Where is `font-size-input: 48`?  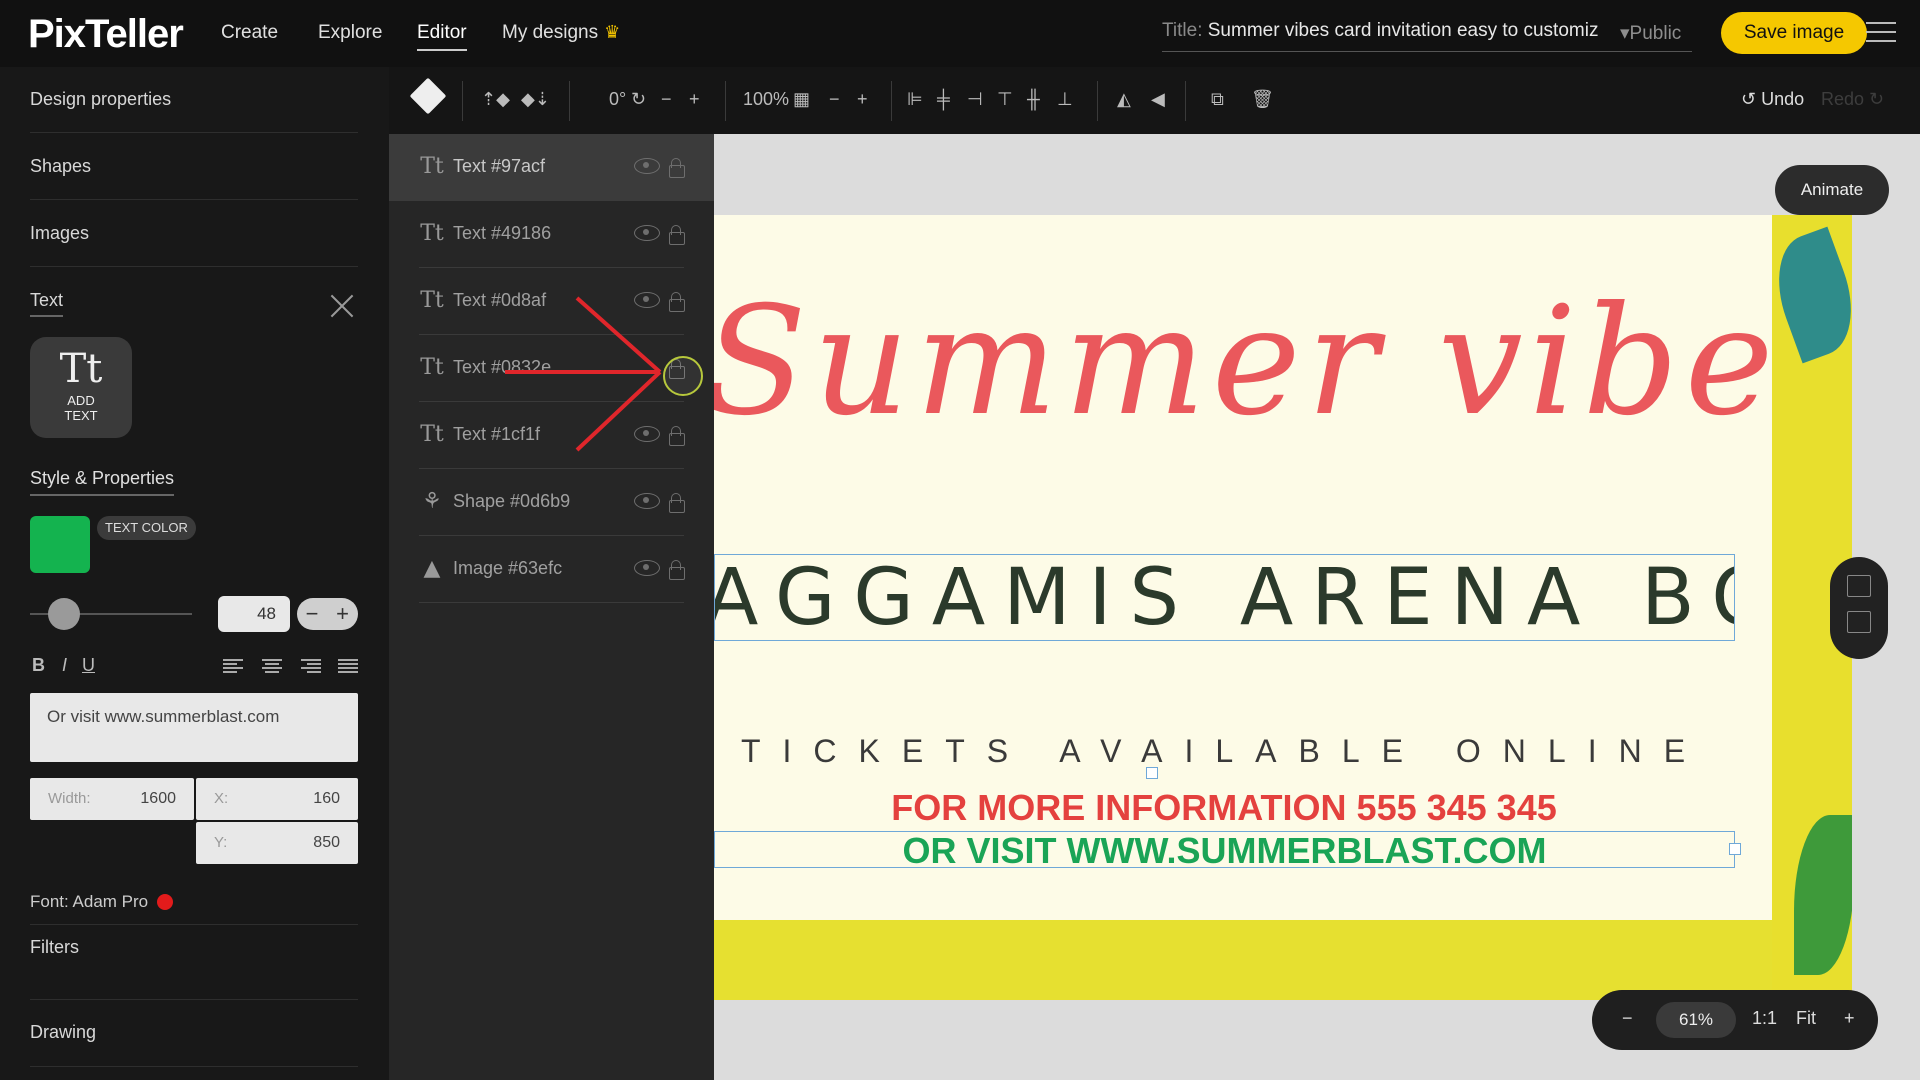 font-size-input: 48 is located at coordinates (254, 614).